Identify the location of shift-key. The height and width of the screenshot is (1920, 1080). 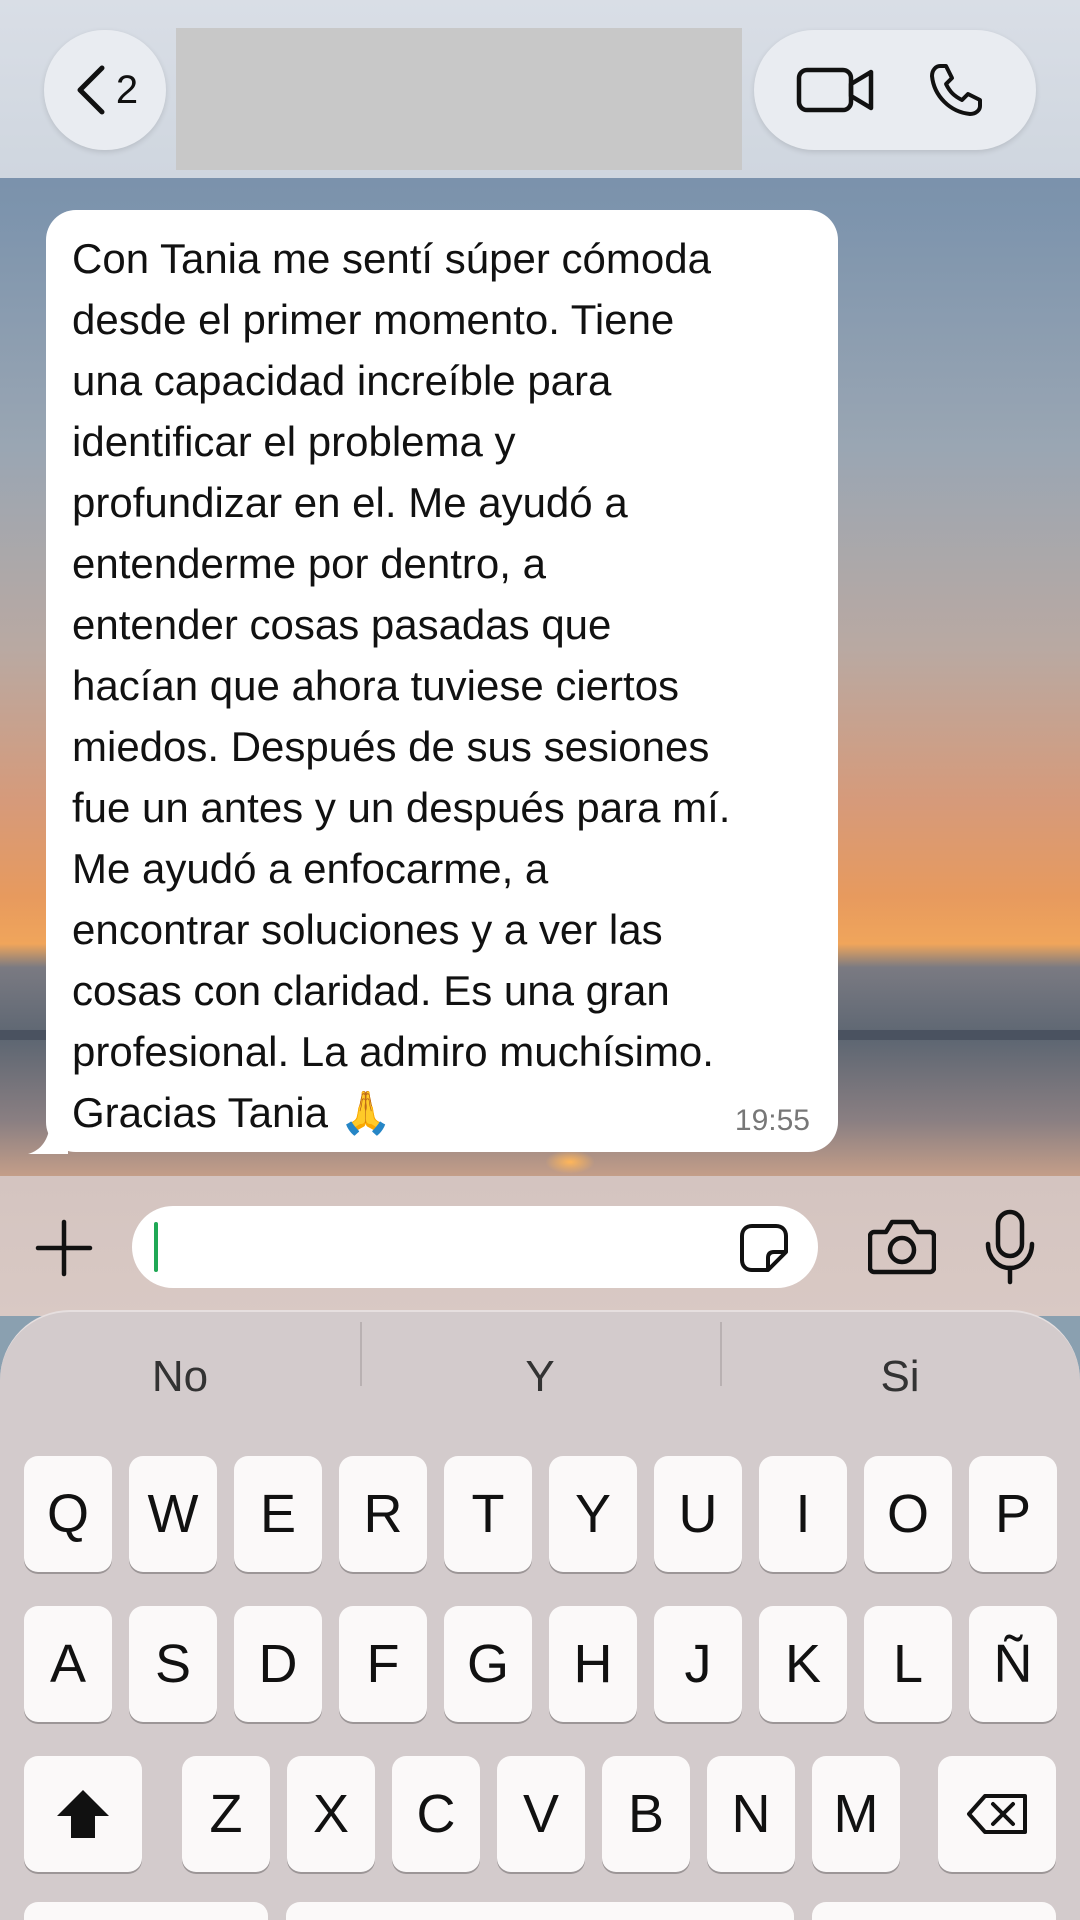
(83, 1814).